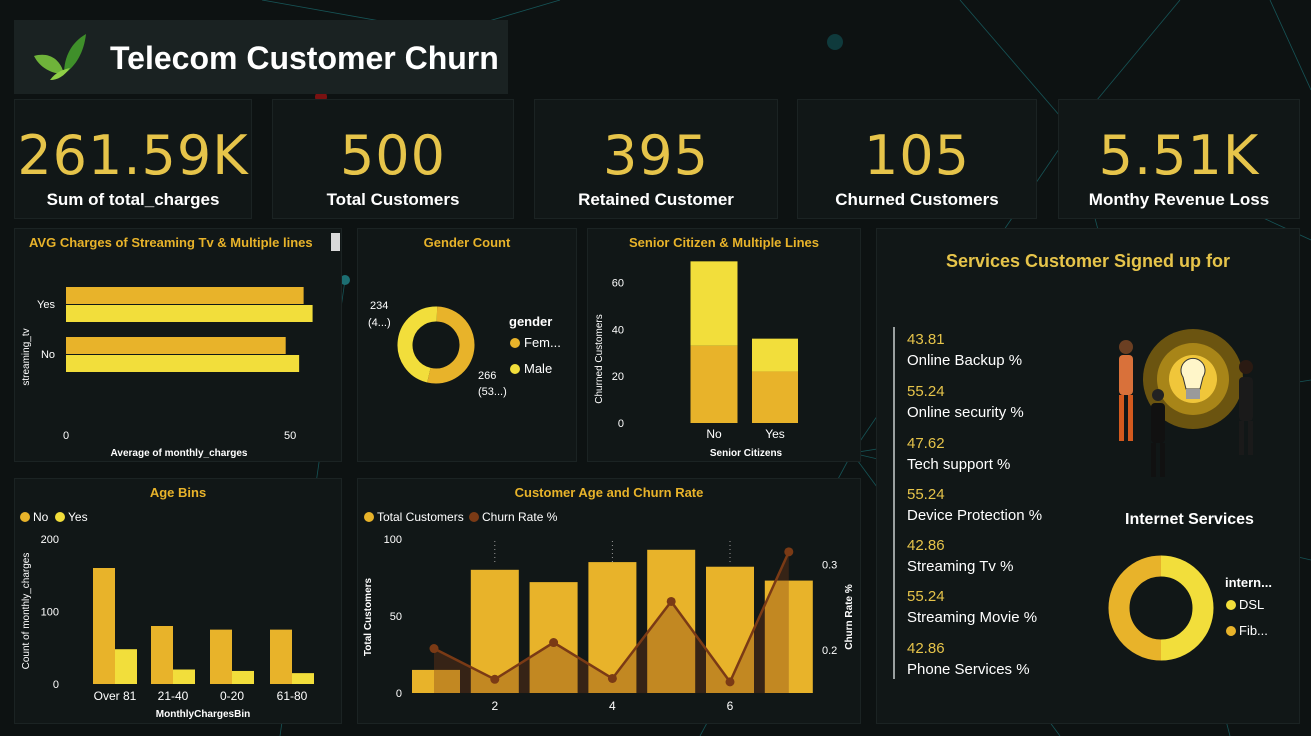 This screenshot has height=736, width=1311. I want to click on leaf-bird-logo-icon, so click(60, 57).